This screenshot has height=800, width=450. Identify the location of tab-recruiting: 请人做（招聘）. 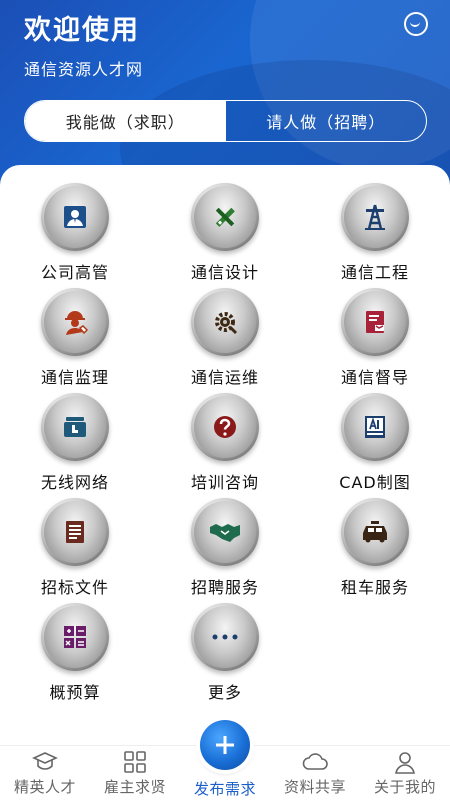
(326, 121).